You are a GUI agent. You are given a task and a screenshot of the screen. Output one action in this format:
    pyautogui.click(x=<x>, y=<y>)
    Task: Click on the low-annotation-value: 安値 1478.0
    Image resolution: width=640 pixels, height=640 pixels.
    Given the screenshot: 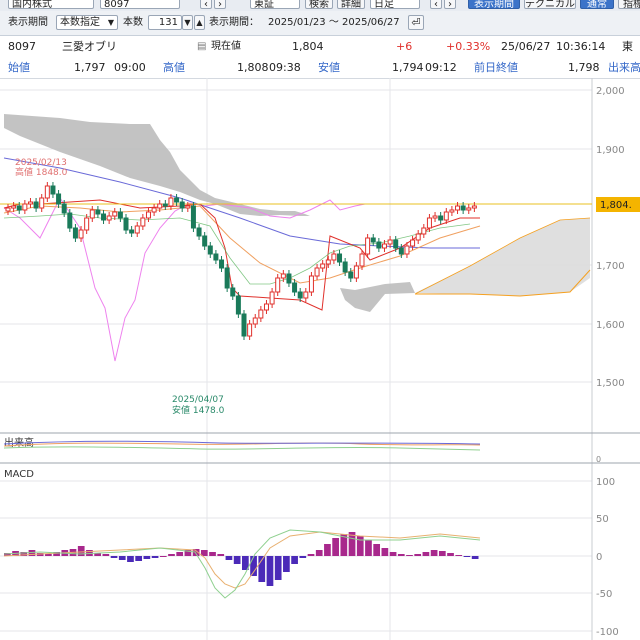 What is the action you would take?
    pyautogui.click(x=198, y=410)
    